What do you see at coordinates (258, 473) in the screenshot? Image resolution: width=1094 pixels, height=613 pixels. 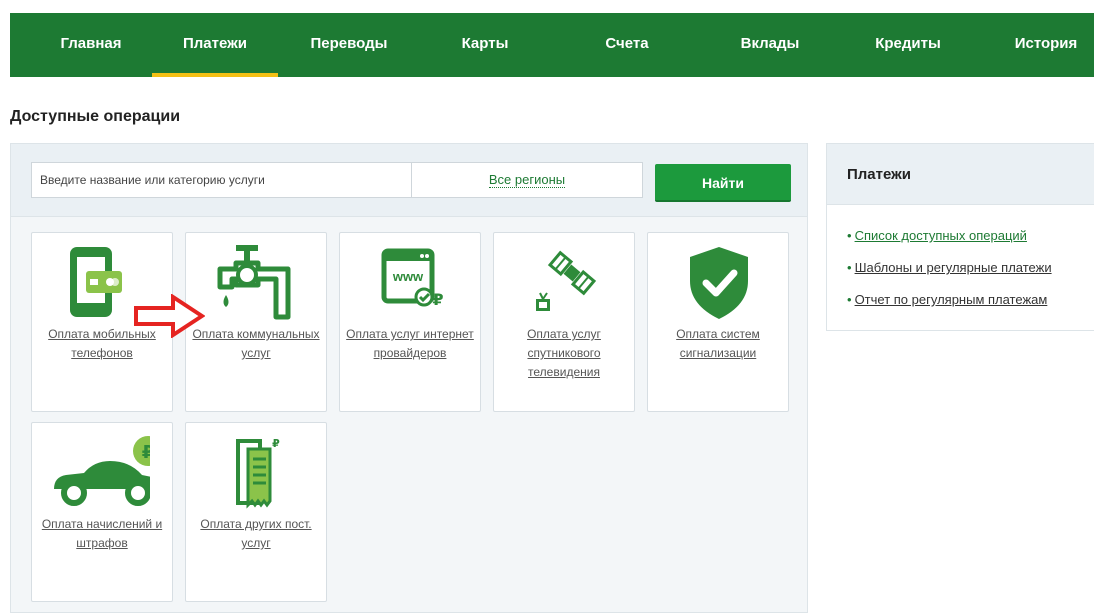 I see `receipt-icon: ₽` at bounding box center [258, 473].